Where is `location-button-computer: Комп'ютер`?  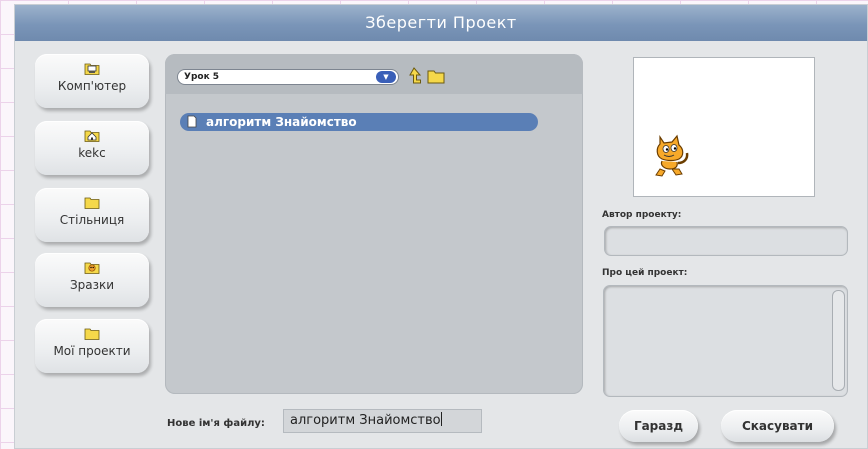
location-button-computer: Комп'ютер is located at coordinates (92, 81).